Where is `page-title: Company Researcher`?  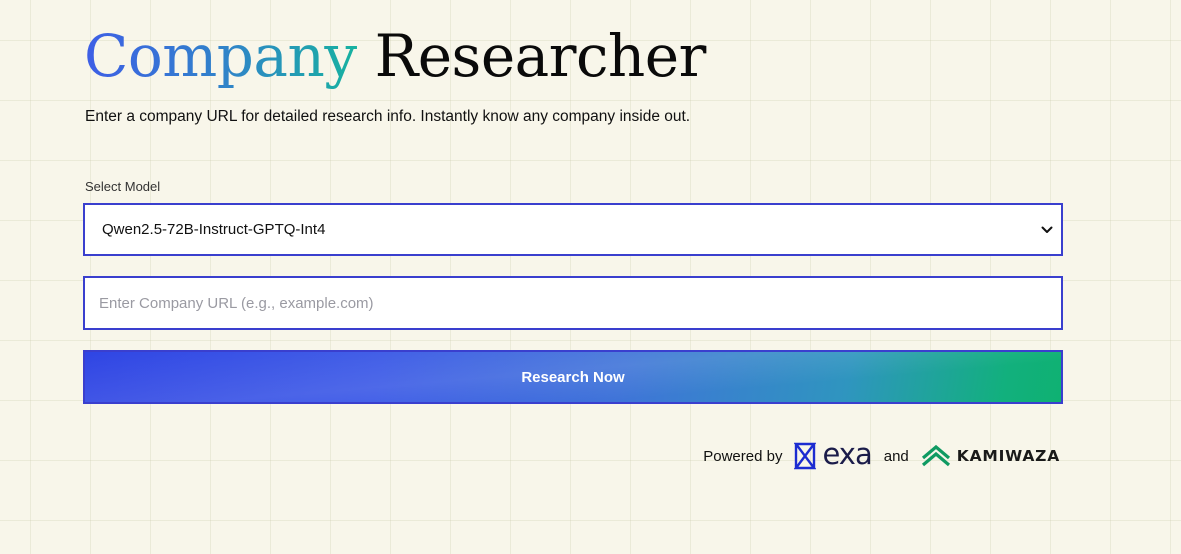
page-title: Company Researcher is located at coordinates (395, 56).